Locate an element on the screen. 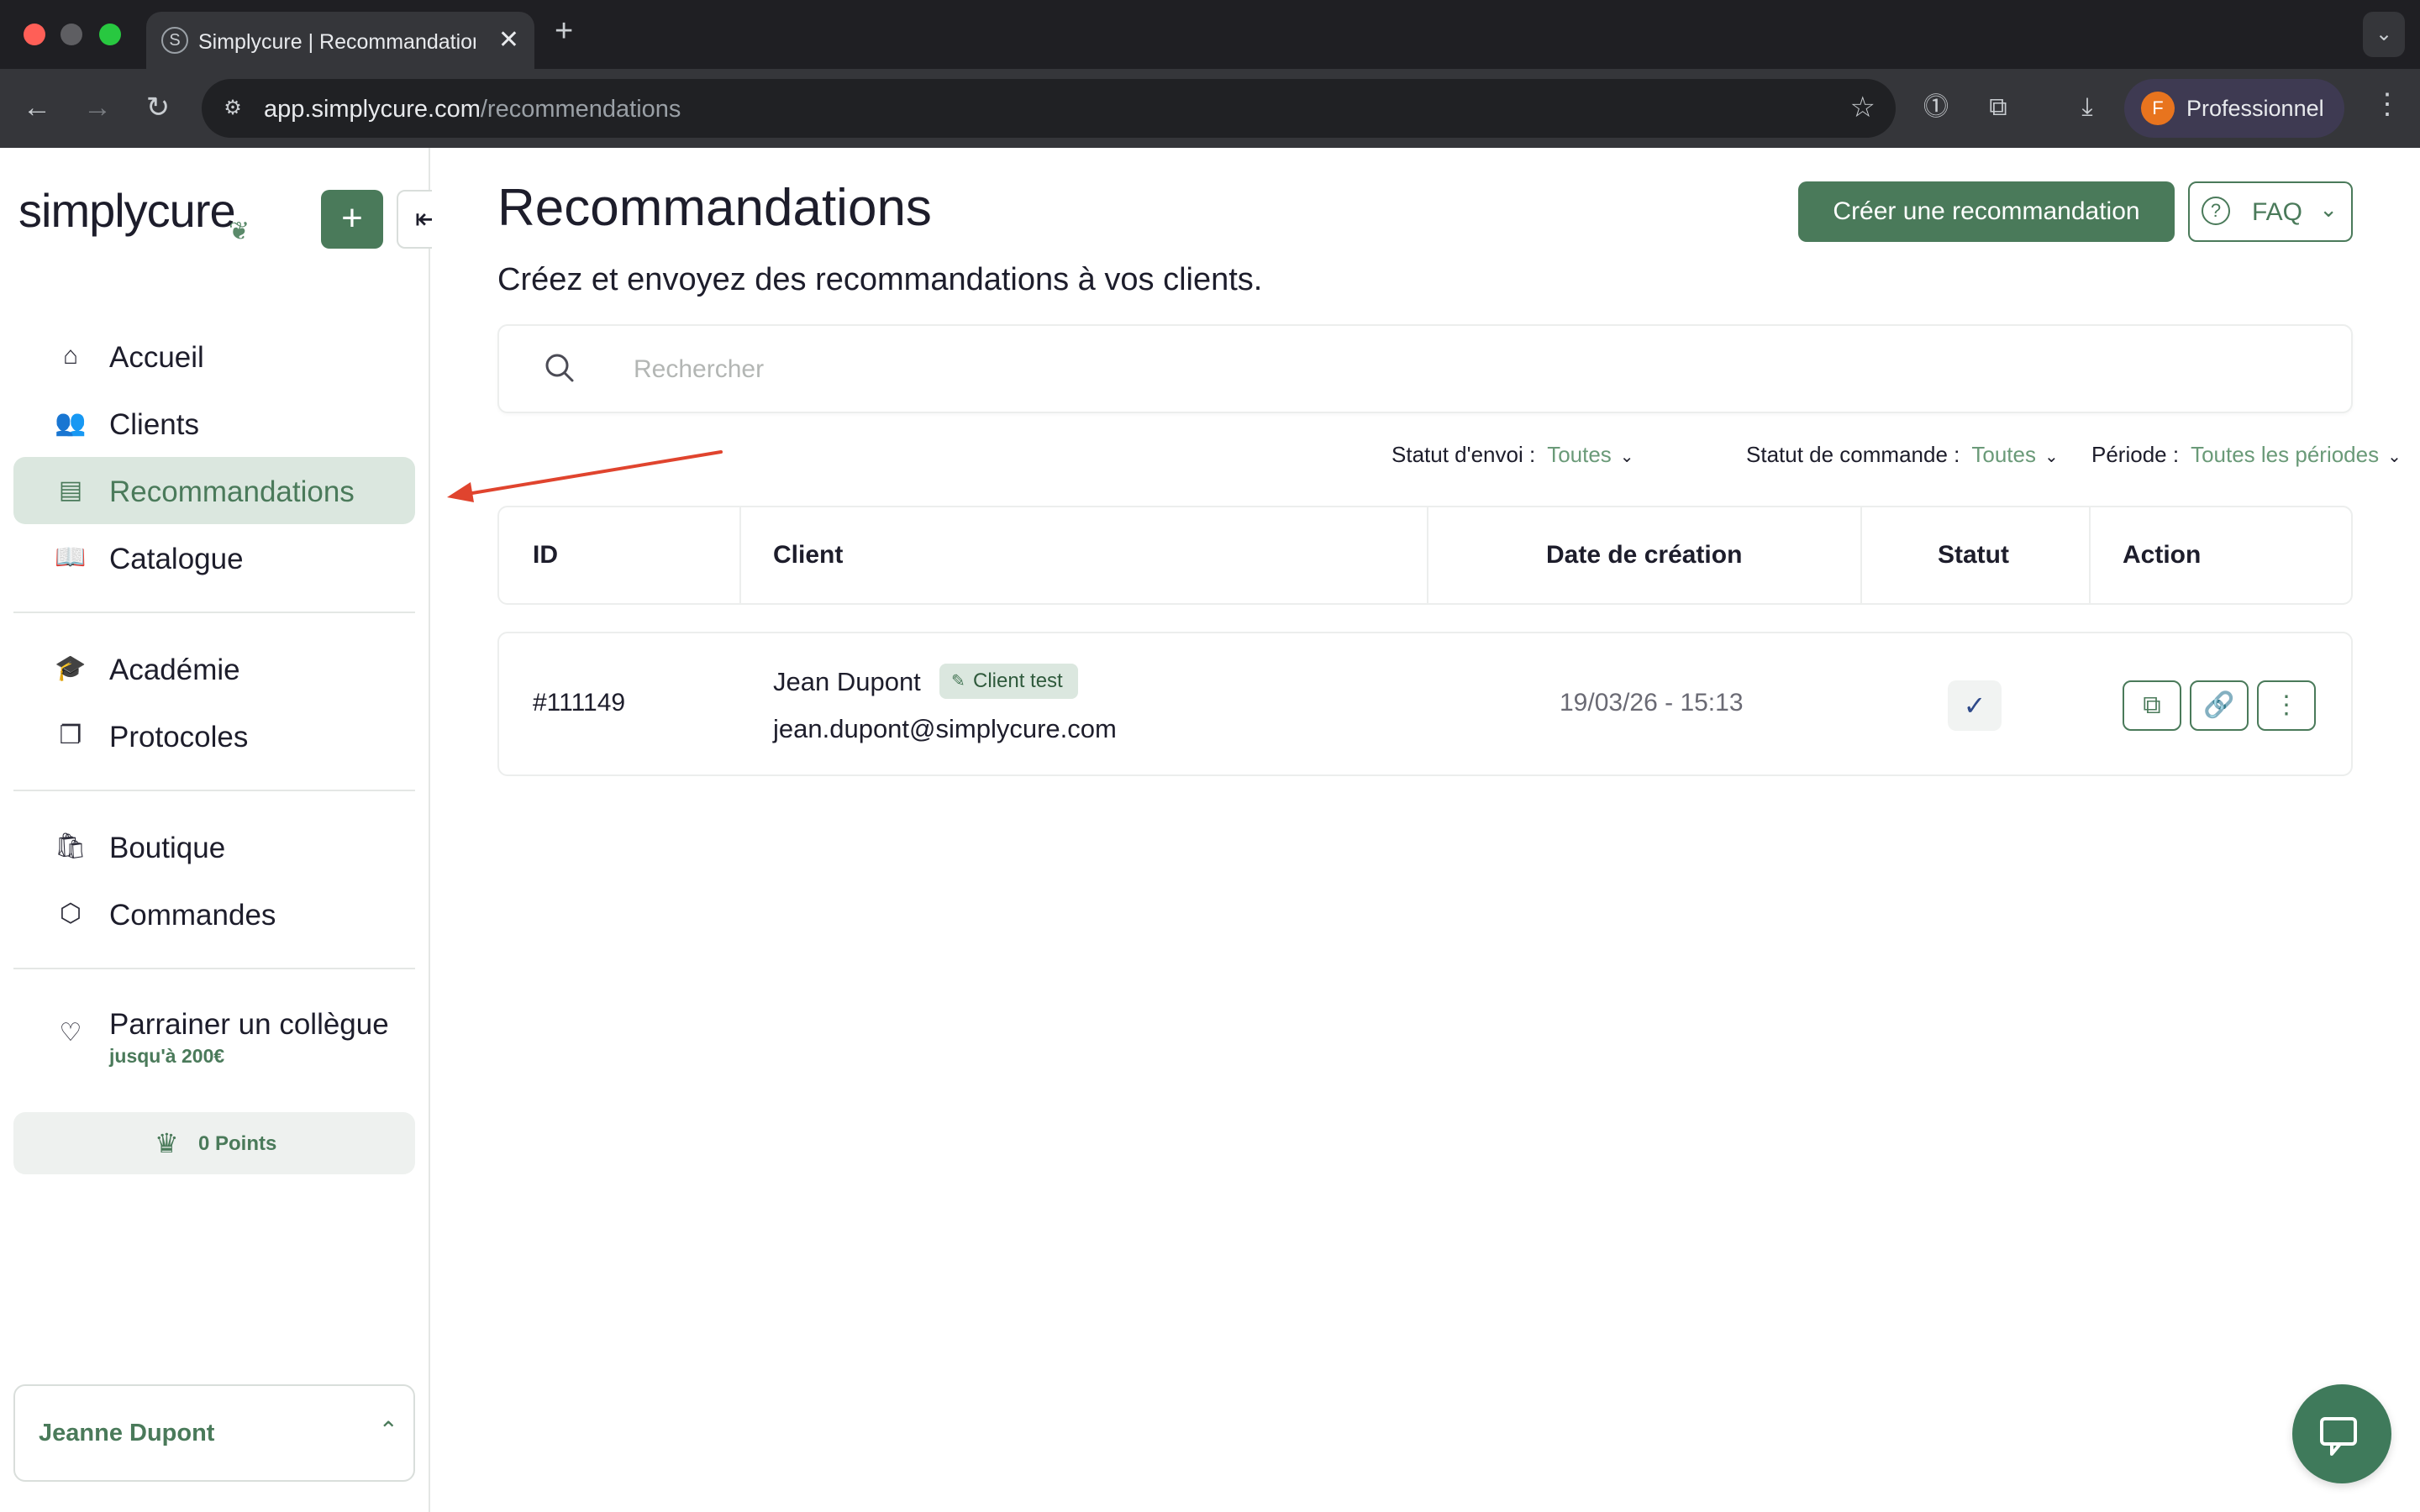 Image resolution: width=2420 pixels, height=1512 pixels. reload-button: ↻ is located at coordinates (158, 107).